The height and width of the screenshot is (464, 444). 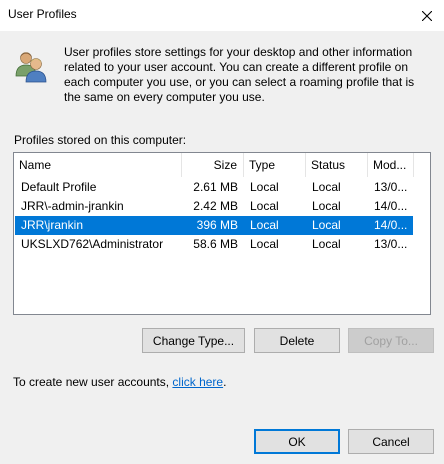 What do you see at coordinates (59, 187) in the screenshot?
I see `cell-name: Default Profile` at bounding box center [59, 187].